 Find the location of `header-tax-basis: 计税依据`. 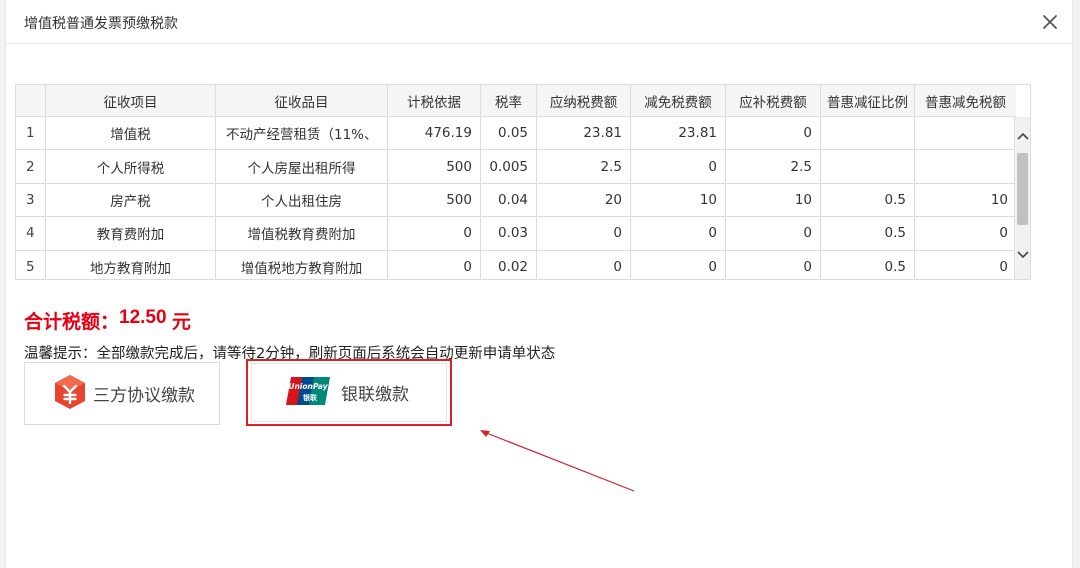

header-tax-basis: 计税依据 is located at coordinates (434, 100).